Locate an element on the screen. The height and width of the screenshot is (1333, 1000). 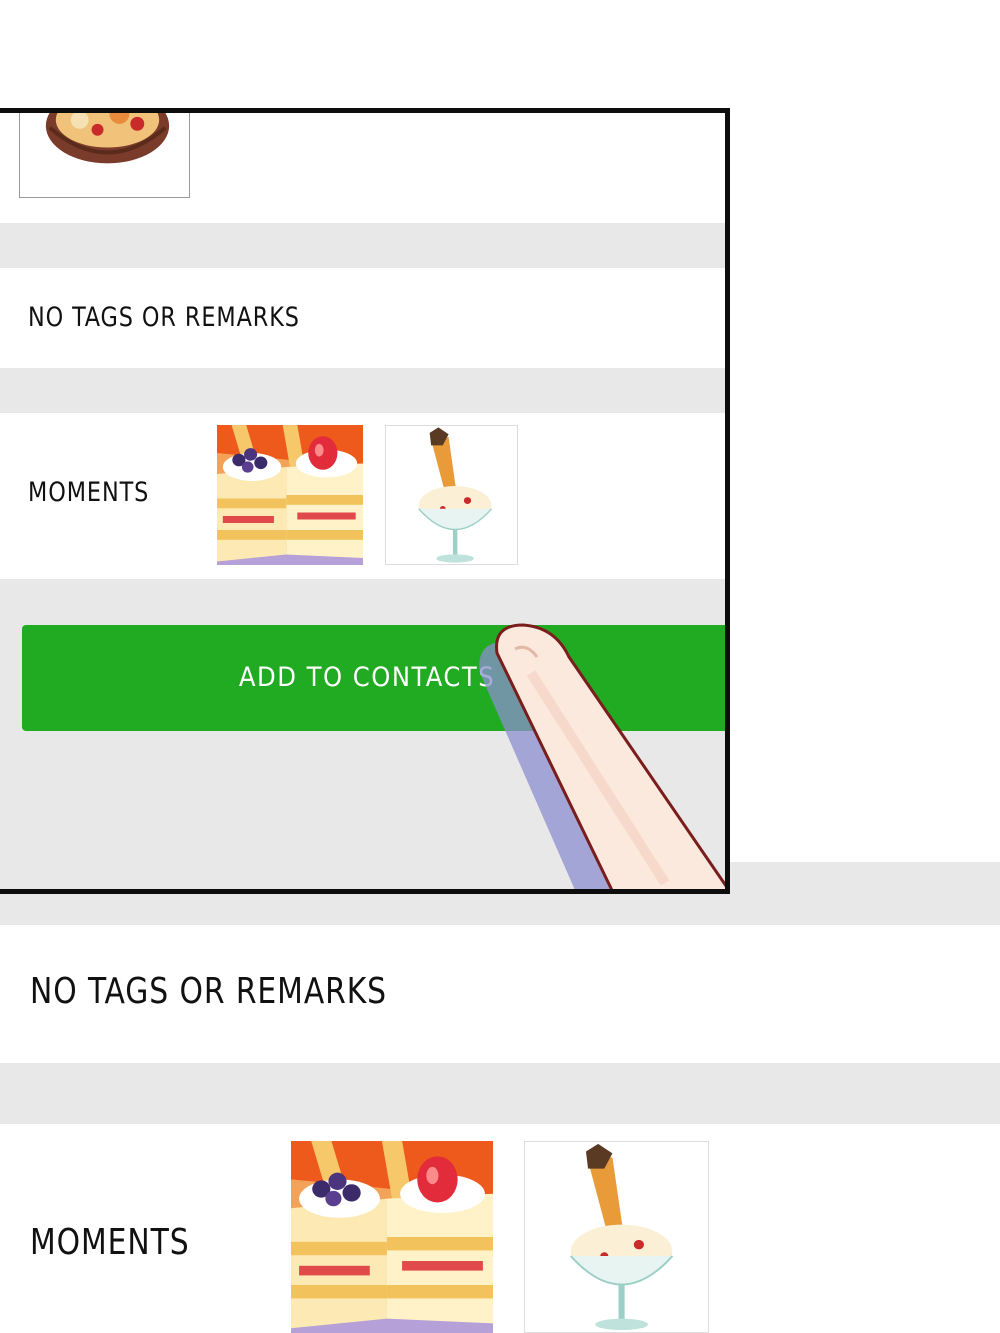
add-to-contacts-button: ADD TO CONTACTS is located at coordinates (373, 678).